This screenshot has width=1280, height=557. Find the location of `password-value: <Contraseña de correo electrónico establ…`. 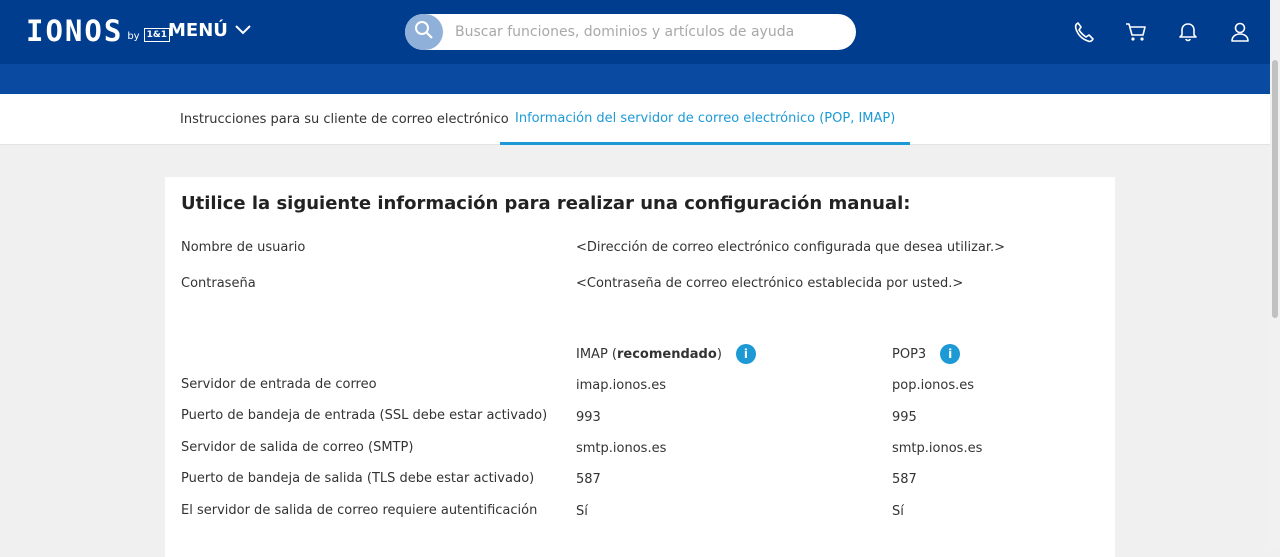

password-value: <Contraseña de correo electrónico establ… is located at coordinates (770, 283).